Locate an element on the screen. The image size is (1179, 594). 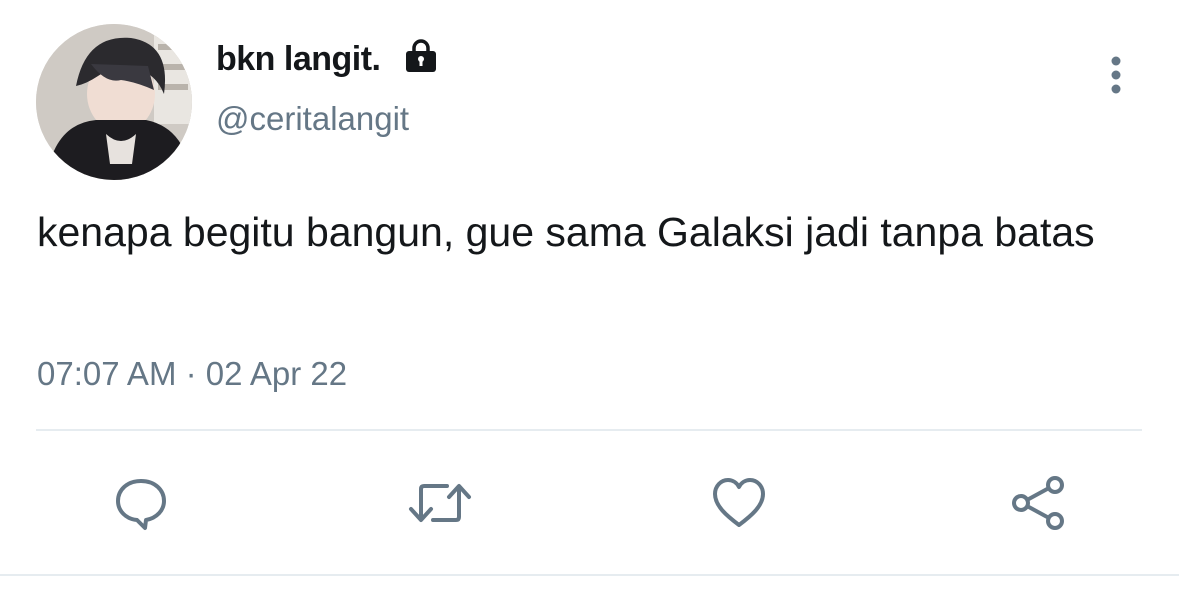
bottom-divider is located at coordinates (589, 575).